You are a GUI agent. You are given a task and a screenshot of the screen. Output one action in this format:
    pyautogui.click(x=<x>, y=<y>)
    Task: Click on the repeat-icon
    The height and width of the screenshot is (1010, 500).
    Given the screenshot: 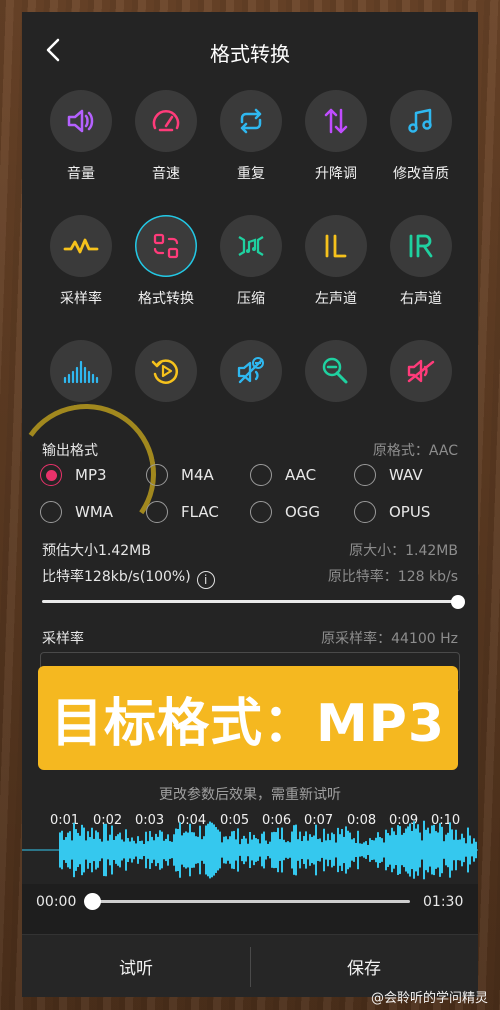 What is the action you would take?
    pyautogui.click(x=251, y=121)
    